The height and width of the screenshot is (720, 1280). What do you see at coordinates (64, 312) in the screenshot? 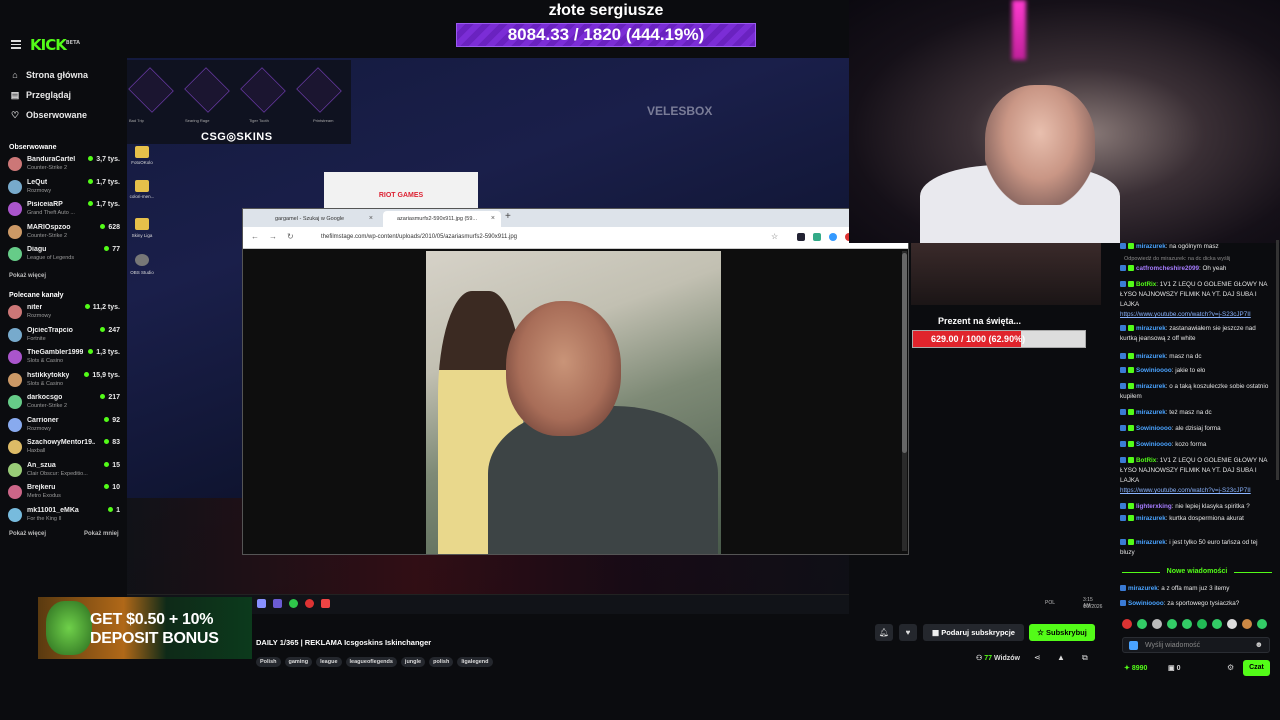
I see `channel-row: niter Rozmowy 11,2 tys.` at bounding box center [64, 312].